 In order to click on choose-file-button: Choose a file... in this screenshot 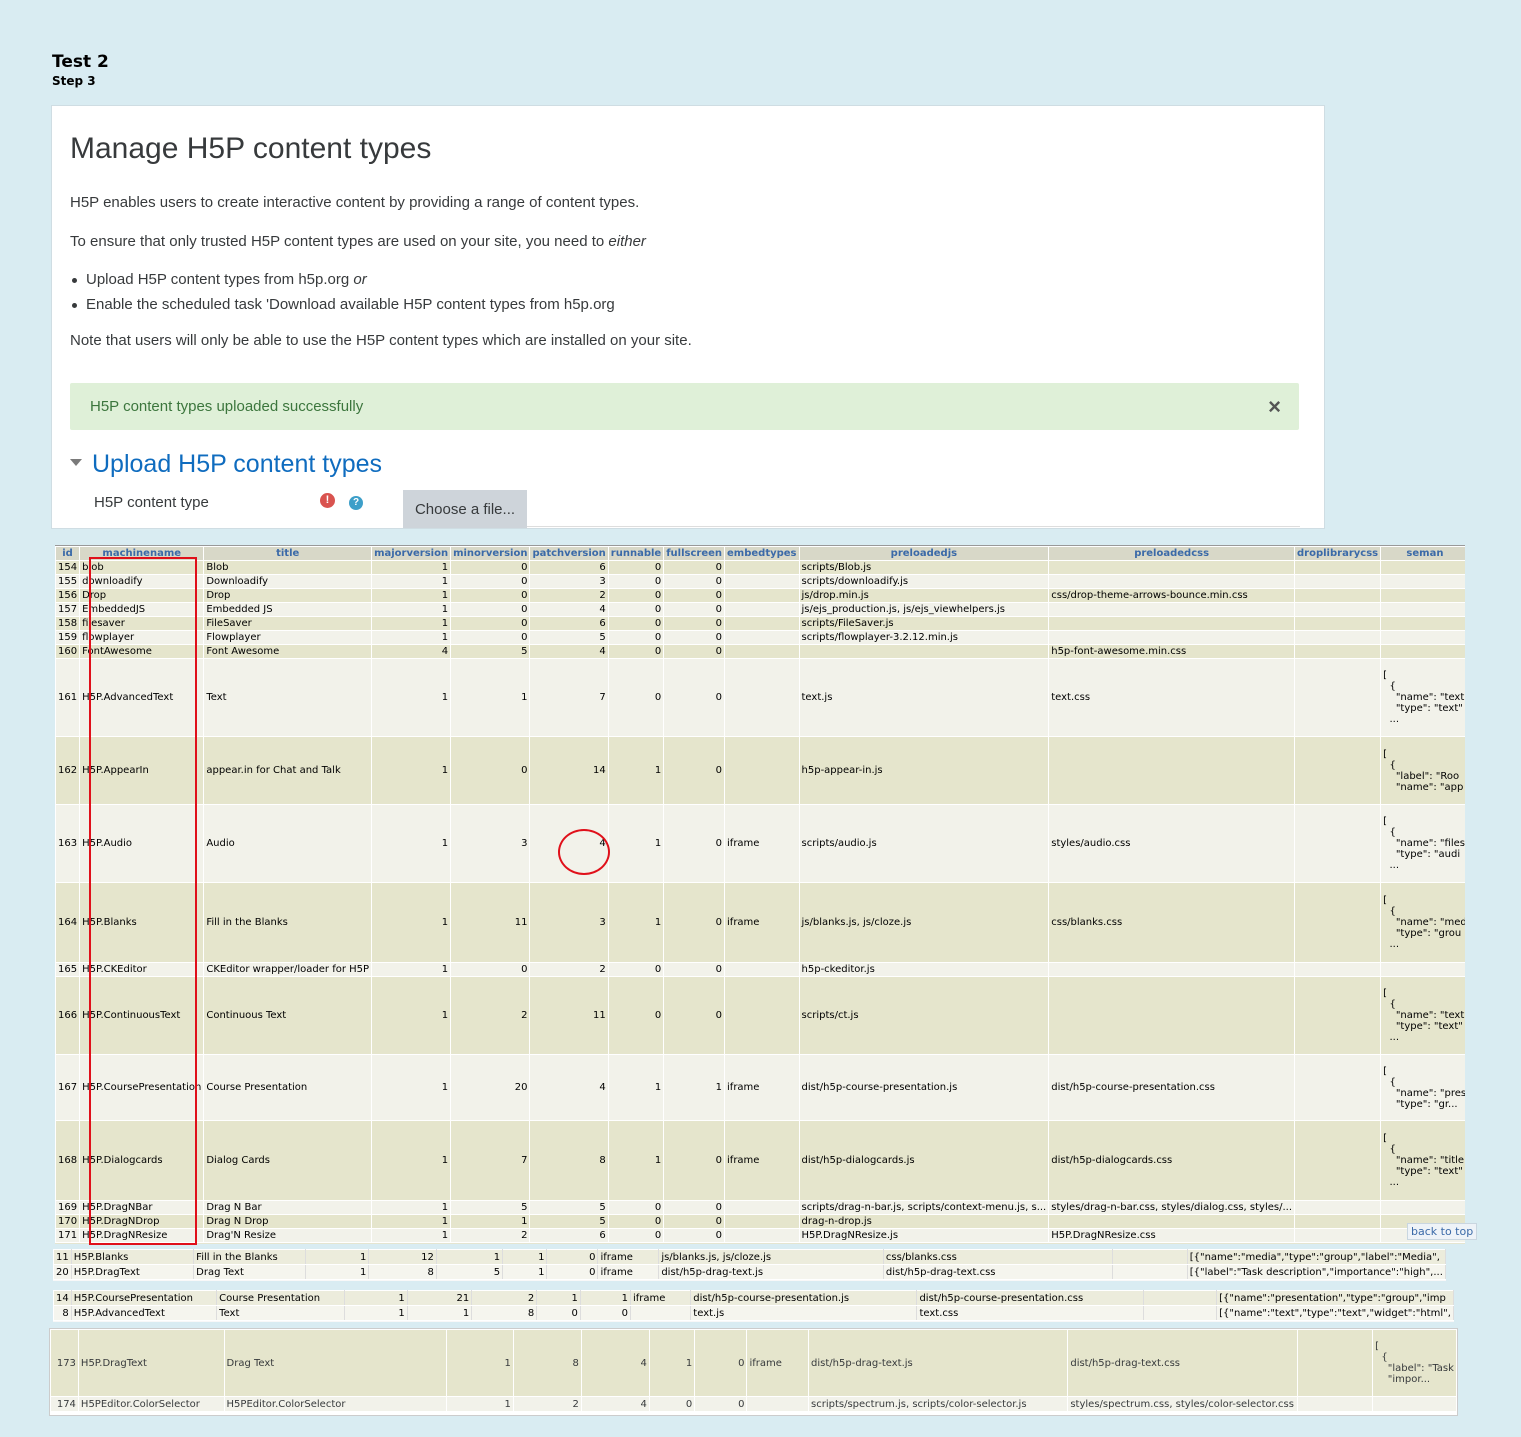, I will do `click(465, 509)`.